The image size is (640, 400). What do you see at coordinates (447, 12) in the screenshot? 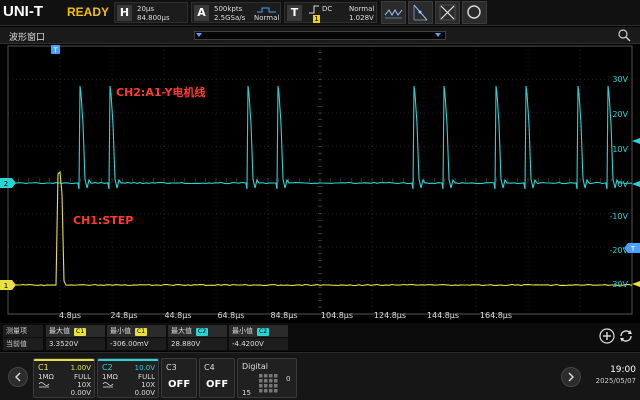
I see `math-icon` at bounding box center [447, 12].